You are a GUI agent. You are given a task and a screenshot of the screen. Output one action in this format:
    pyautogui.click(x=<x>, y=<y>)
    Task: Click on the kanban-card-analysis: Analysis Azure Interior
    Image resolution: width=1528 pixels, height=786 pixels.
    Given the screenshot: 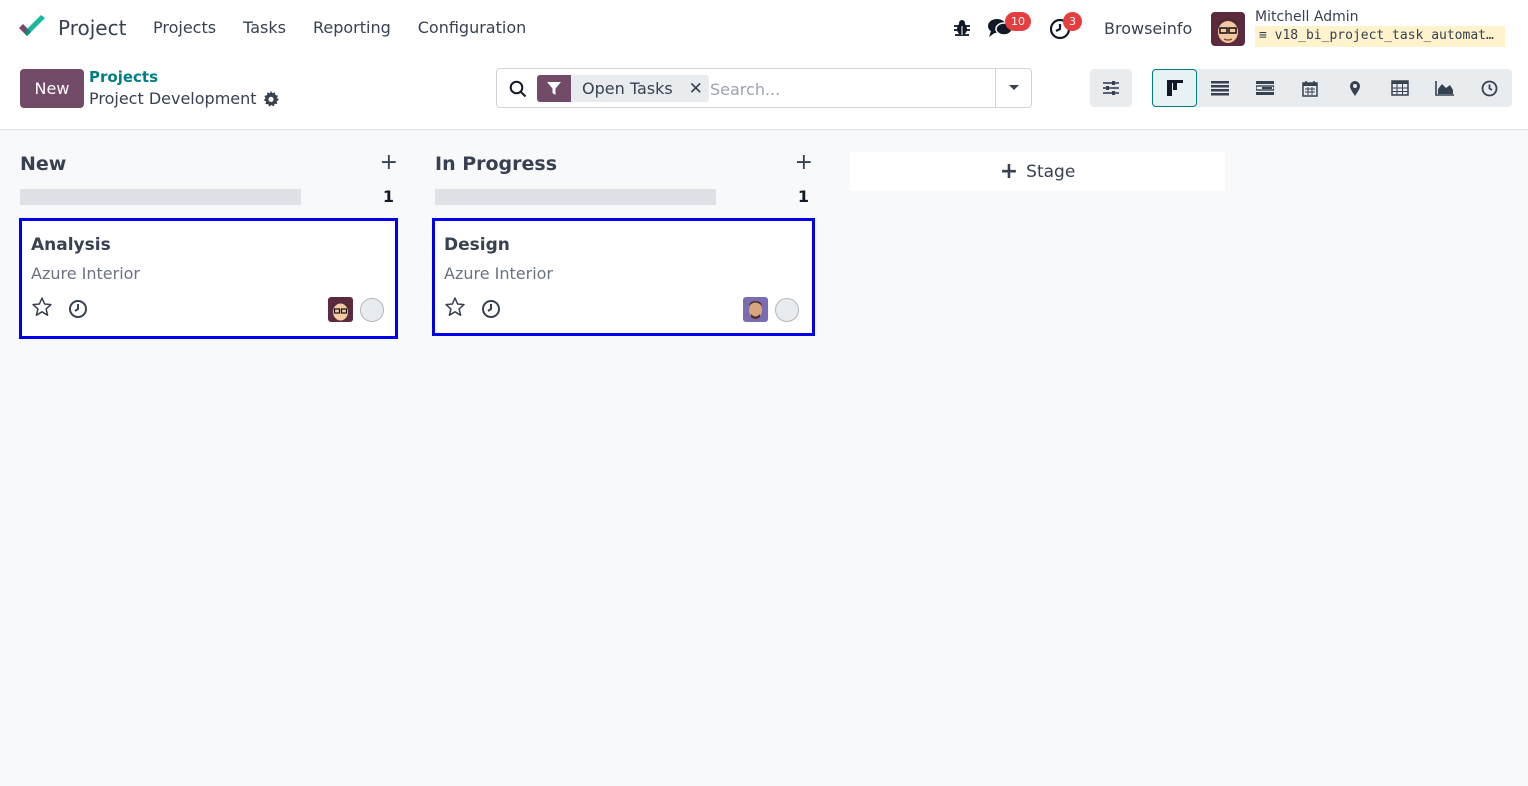 What is the action you would take?
    pyautogui.click(x=208, y=278)
    